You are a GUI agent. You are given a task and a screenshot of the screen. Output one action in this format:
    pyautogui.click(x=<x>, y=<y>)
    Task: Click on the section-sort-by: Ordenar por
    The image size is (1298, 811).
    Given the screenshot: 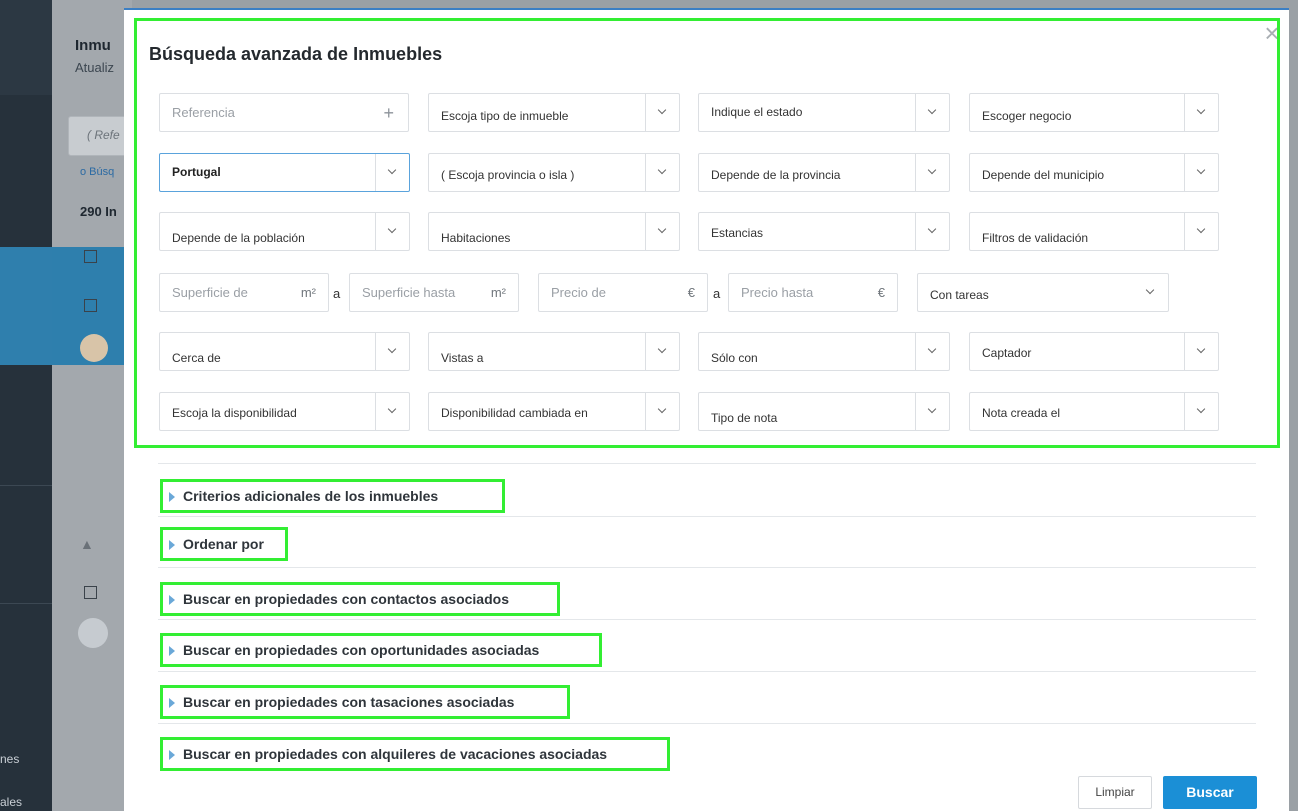 What is the action you would take?
    pyautogui.click(x=224, y=544)
    